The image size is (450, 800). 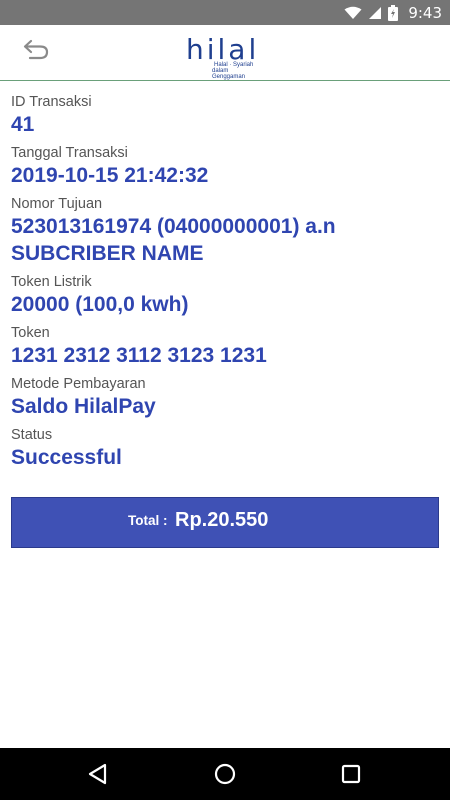 I want to click on status-bar: 9:43, so click(x=225, y=12).